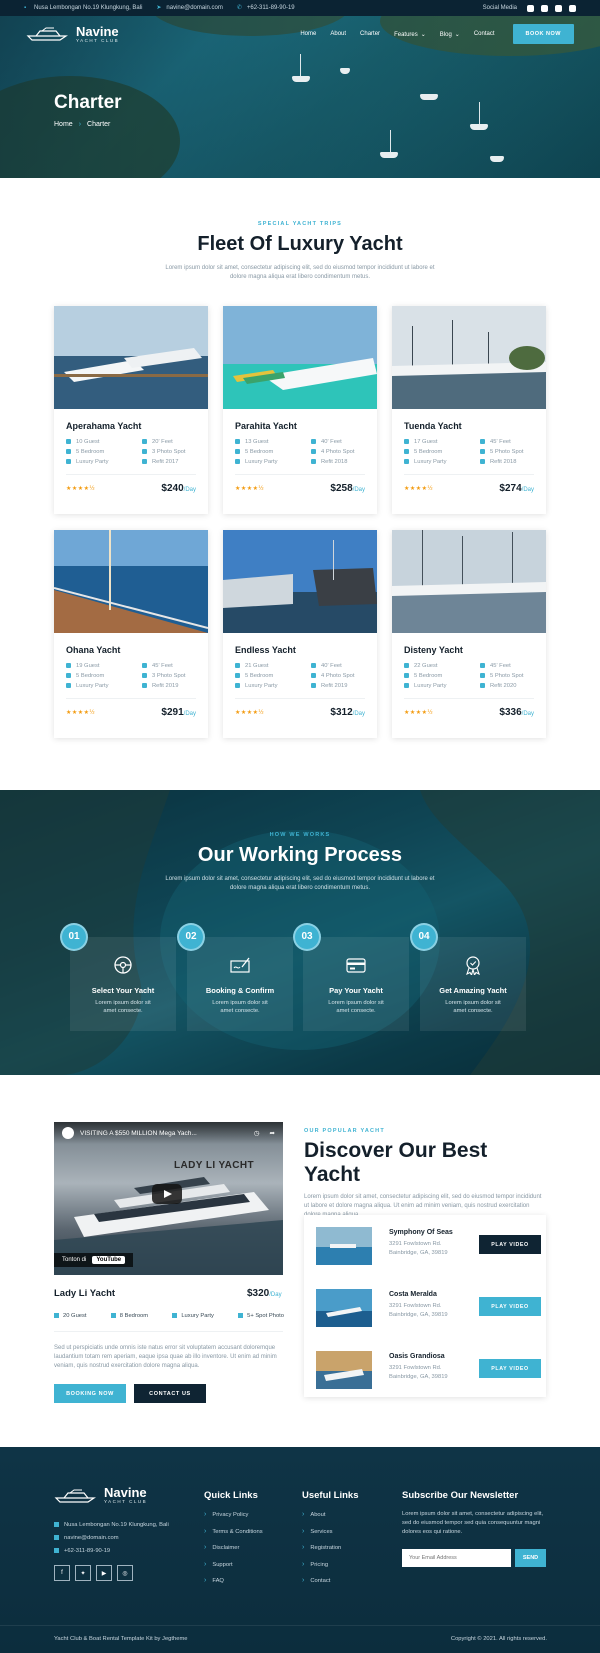 Image resolution: width=600 pixels, height=1653 pixels. I want to click on yacht-name: Aperahama Yacht, so click(131, 426).